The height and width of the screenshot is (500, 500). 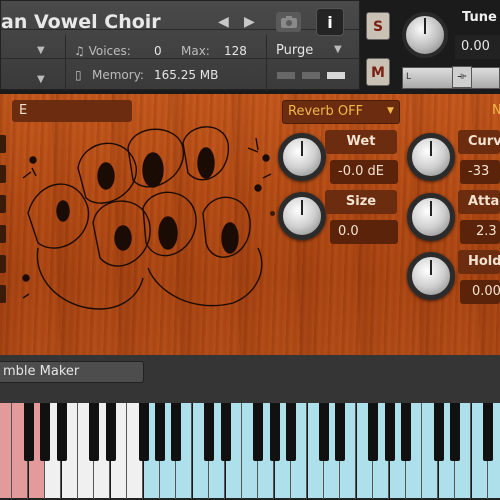 What do you see at coordinates (431, 276) in the screenshot?
I see `hold-knob` at bounding box center [431, 276].